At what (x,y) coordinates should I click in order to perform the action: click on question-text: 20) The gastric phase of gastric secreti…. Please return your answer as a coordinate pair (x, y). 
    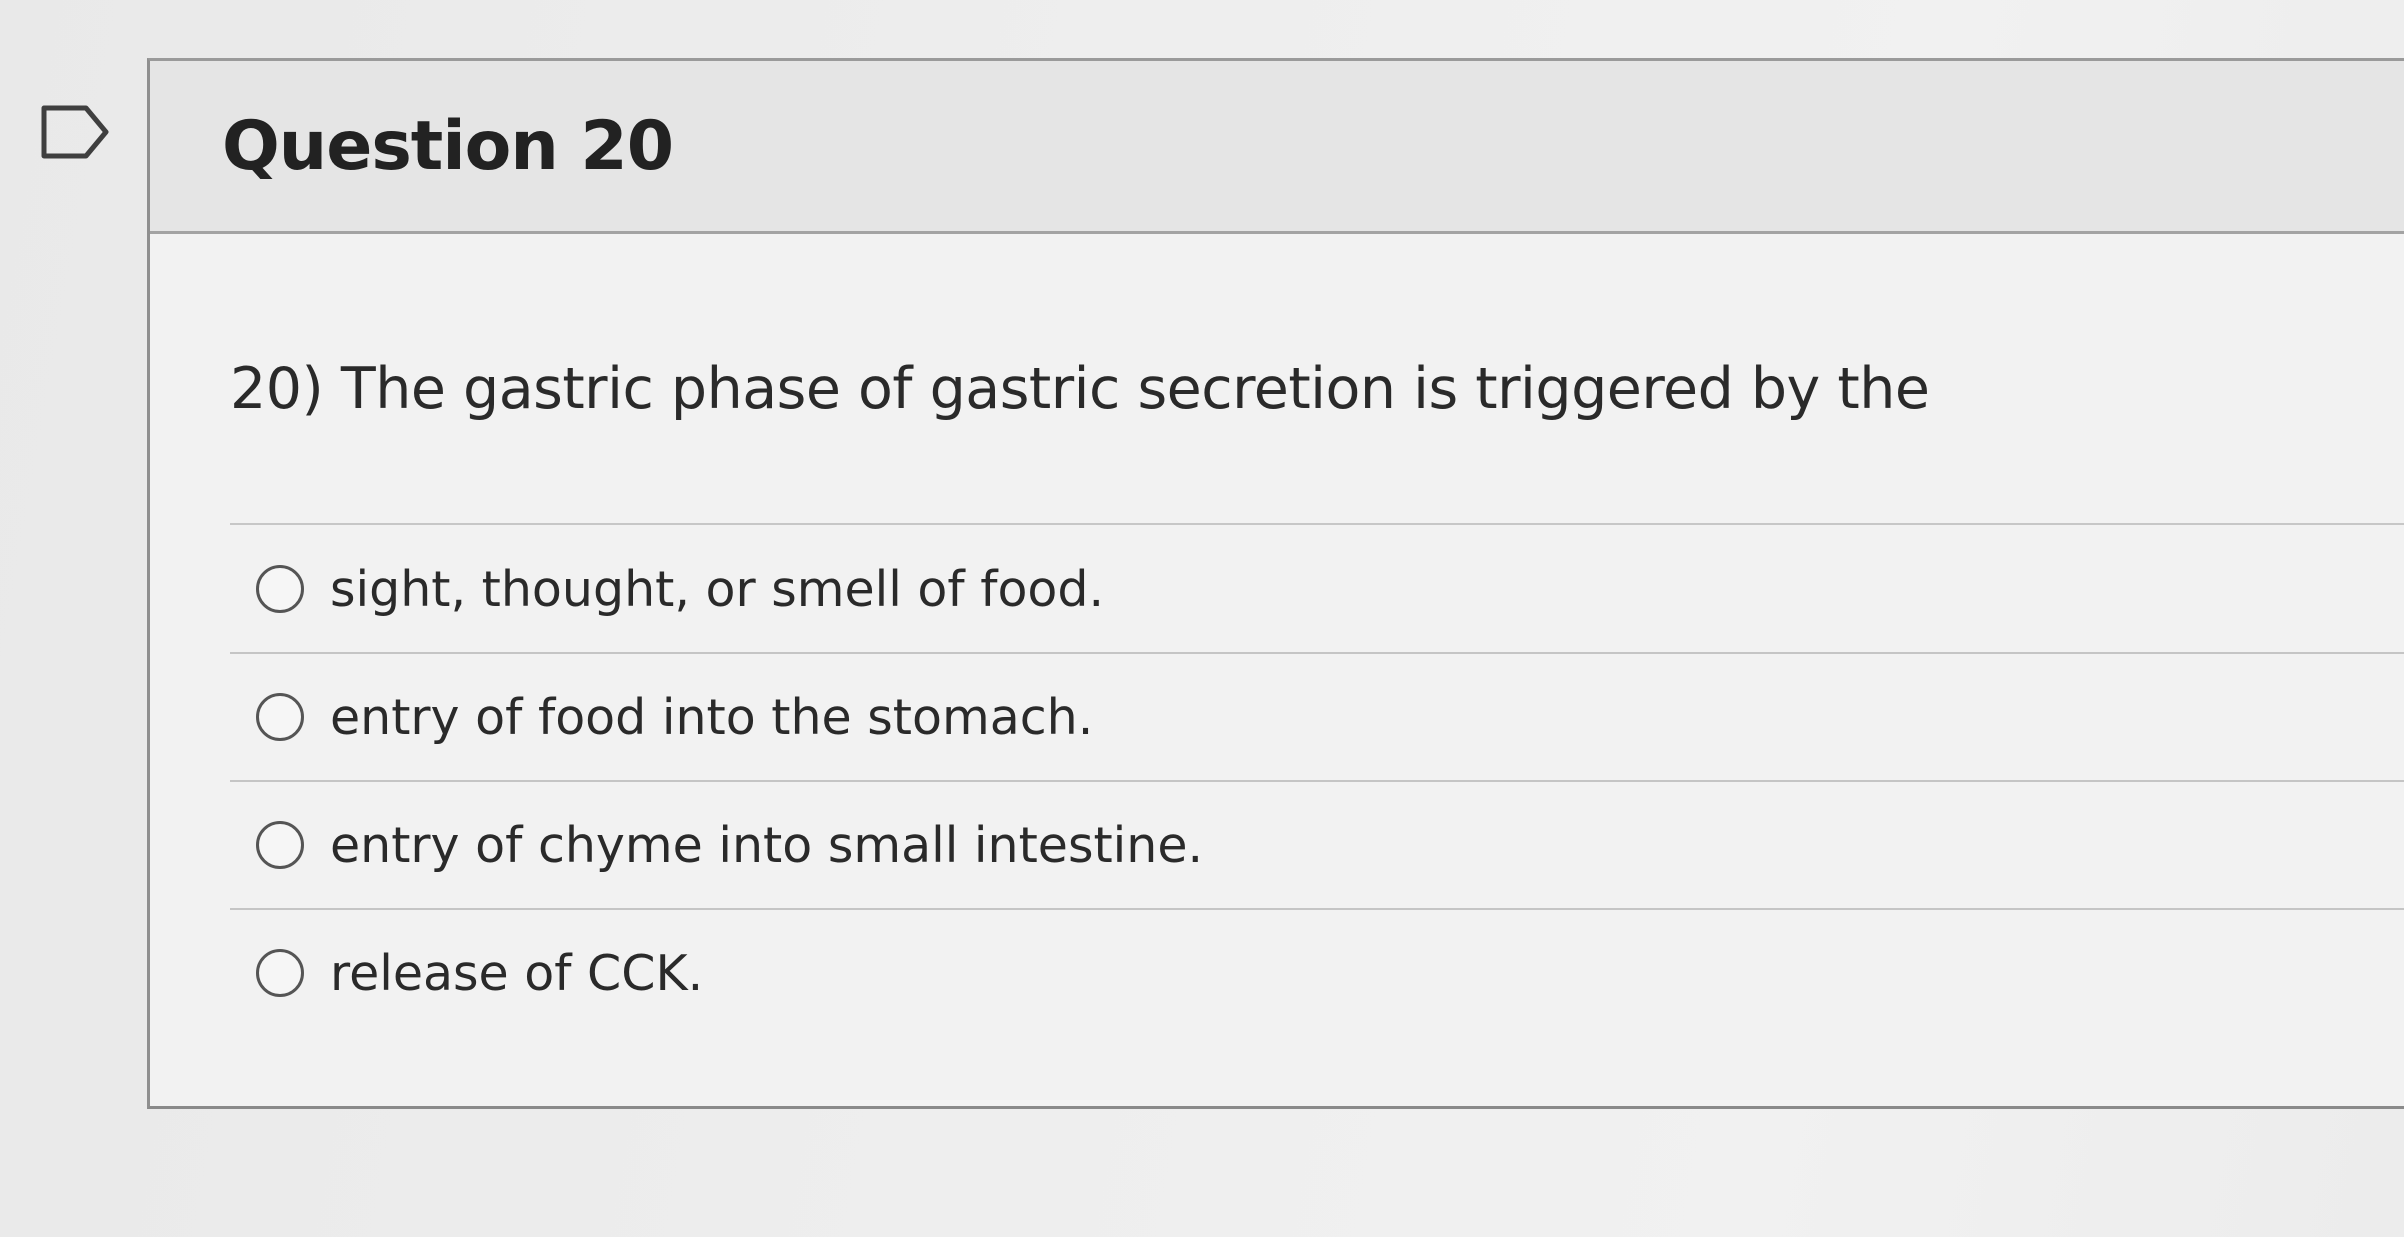
    Looking at the image, I should click on (1080, 389).